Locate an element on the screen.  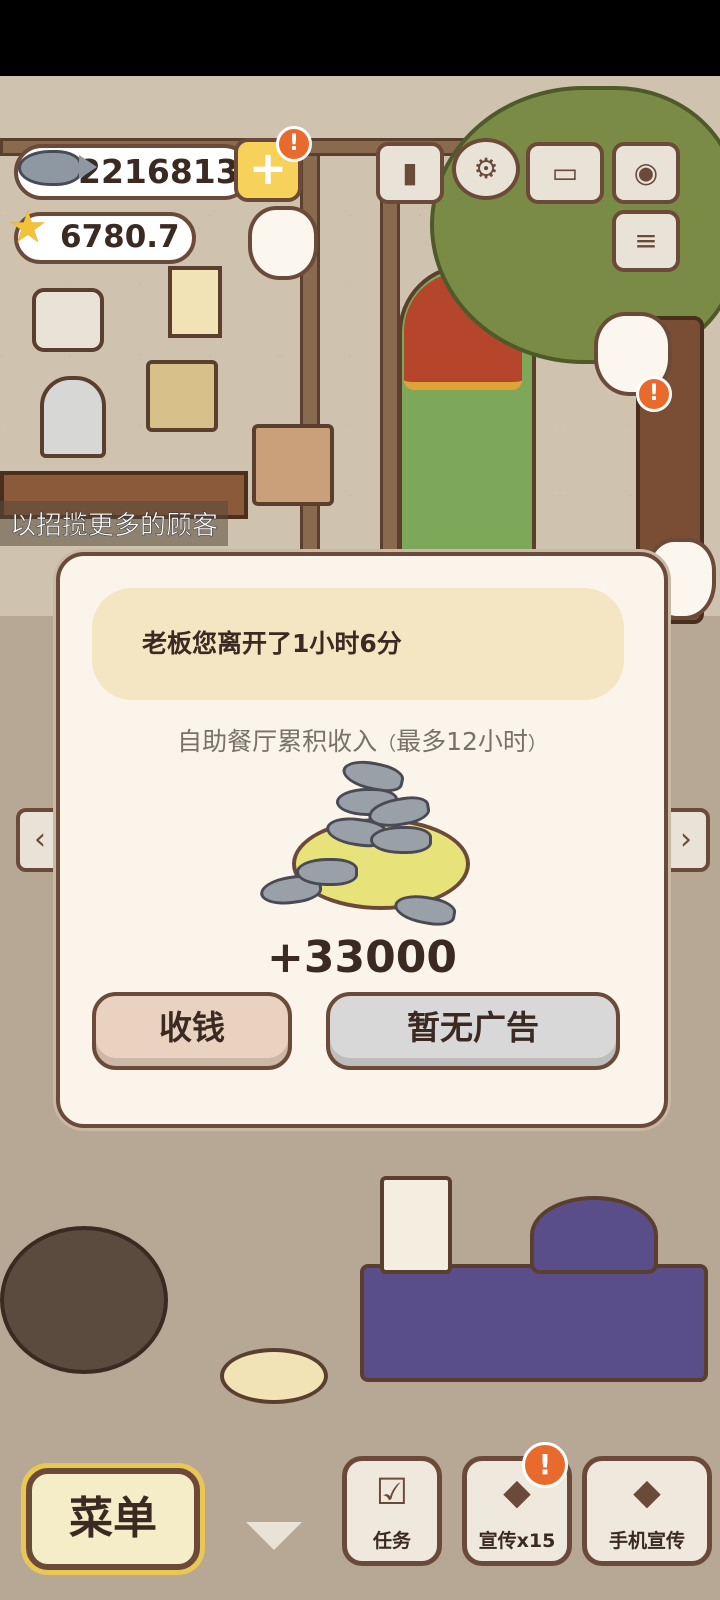
fish-coin-value: 2216813 is located at coordinates (158, 171).